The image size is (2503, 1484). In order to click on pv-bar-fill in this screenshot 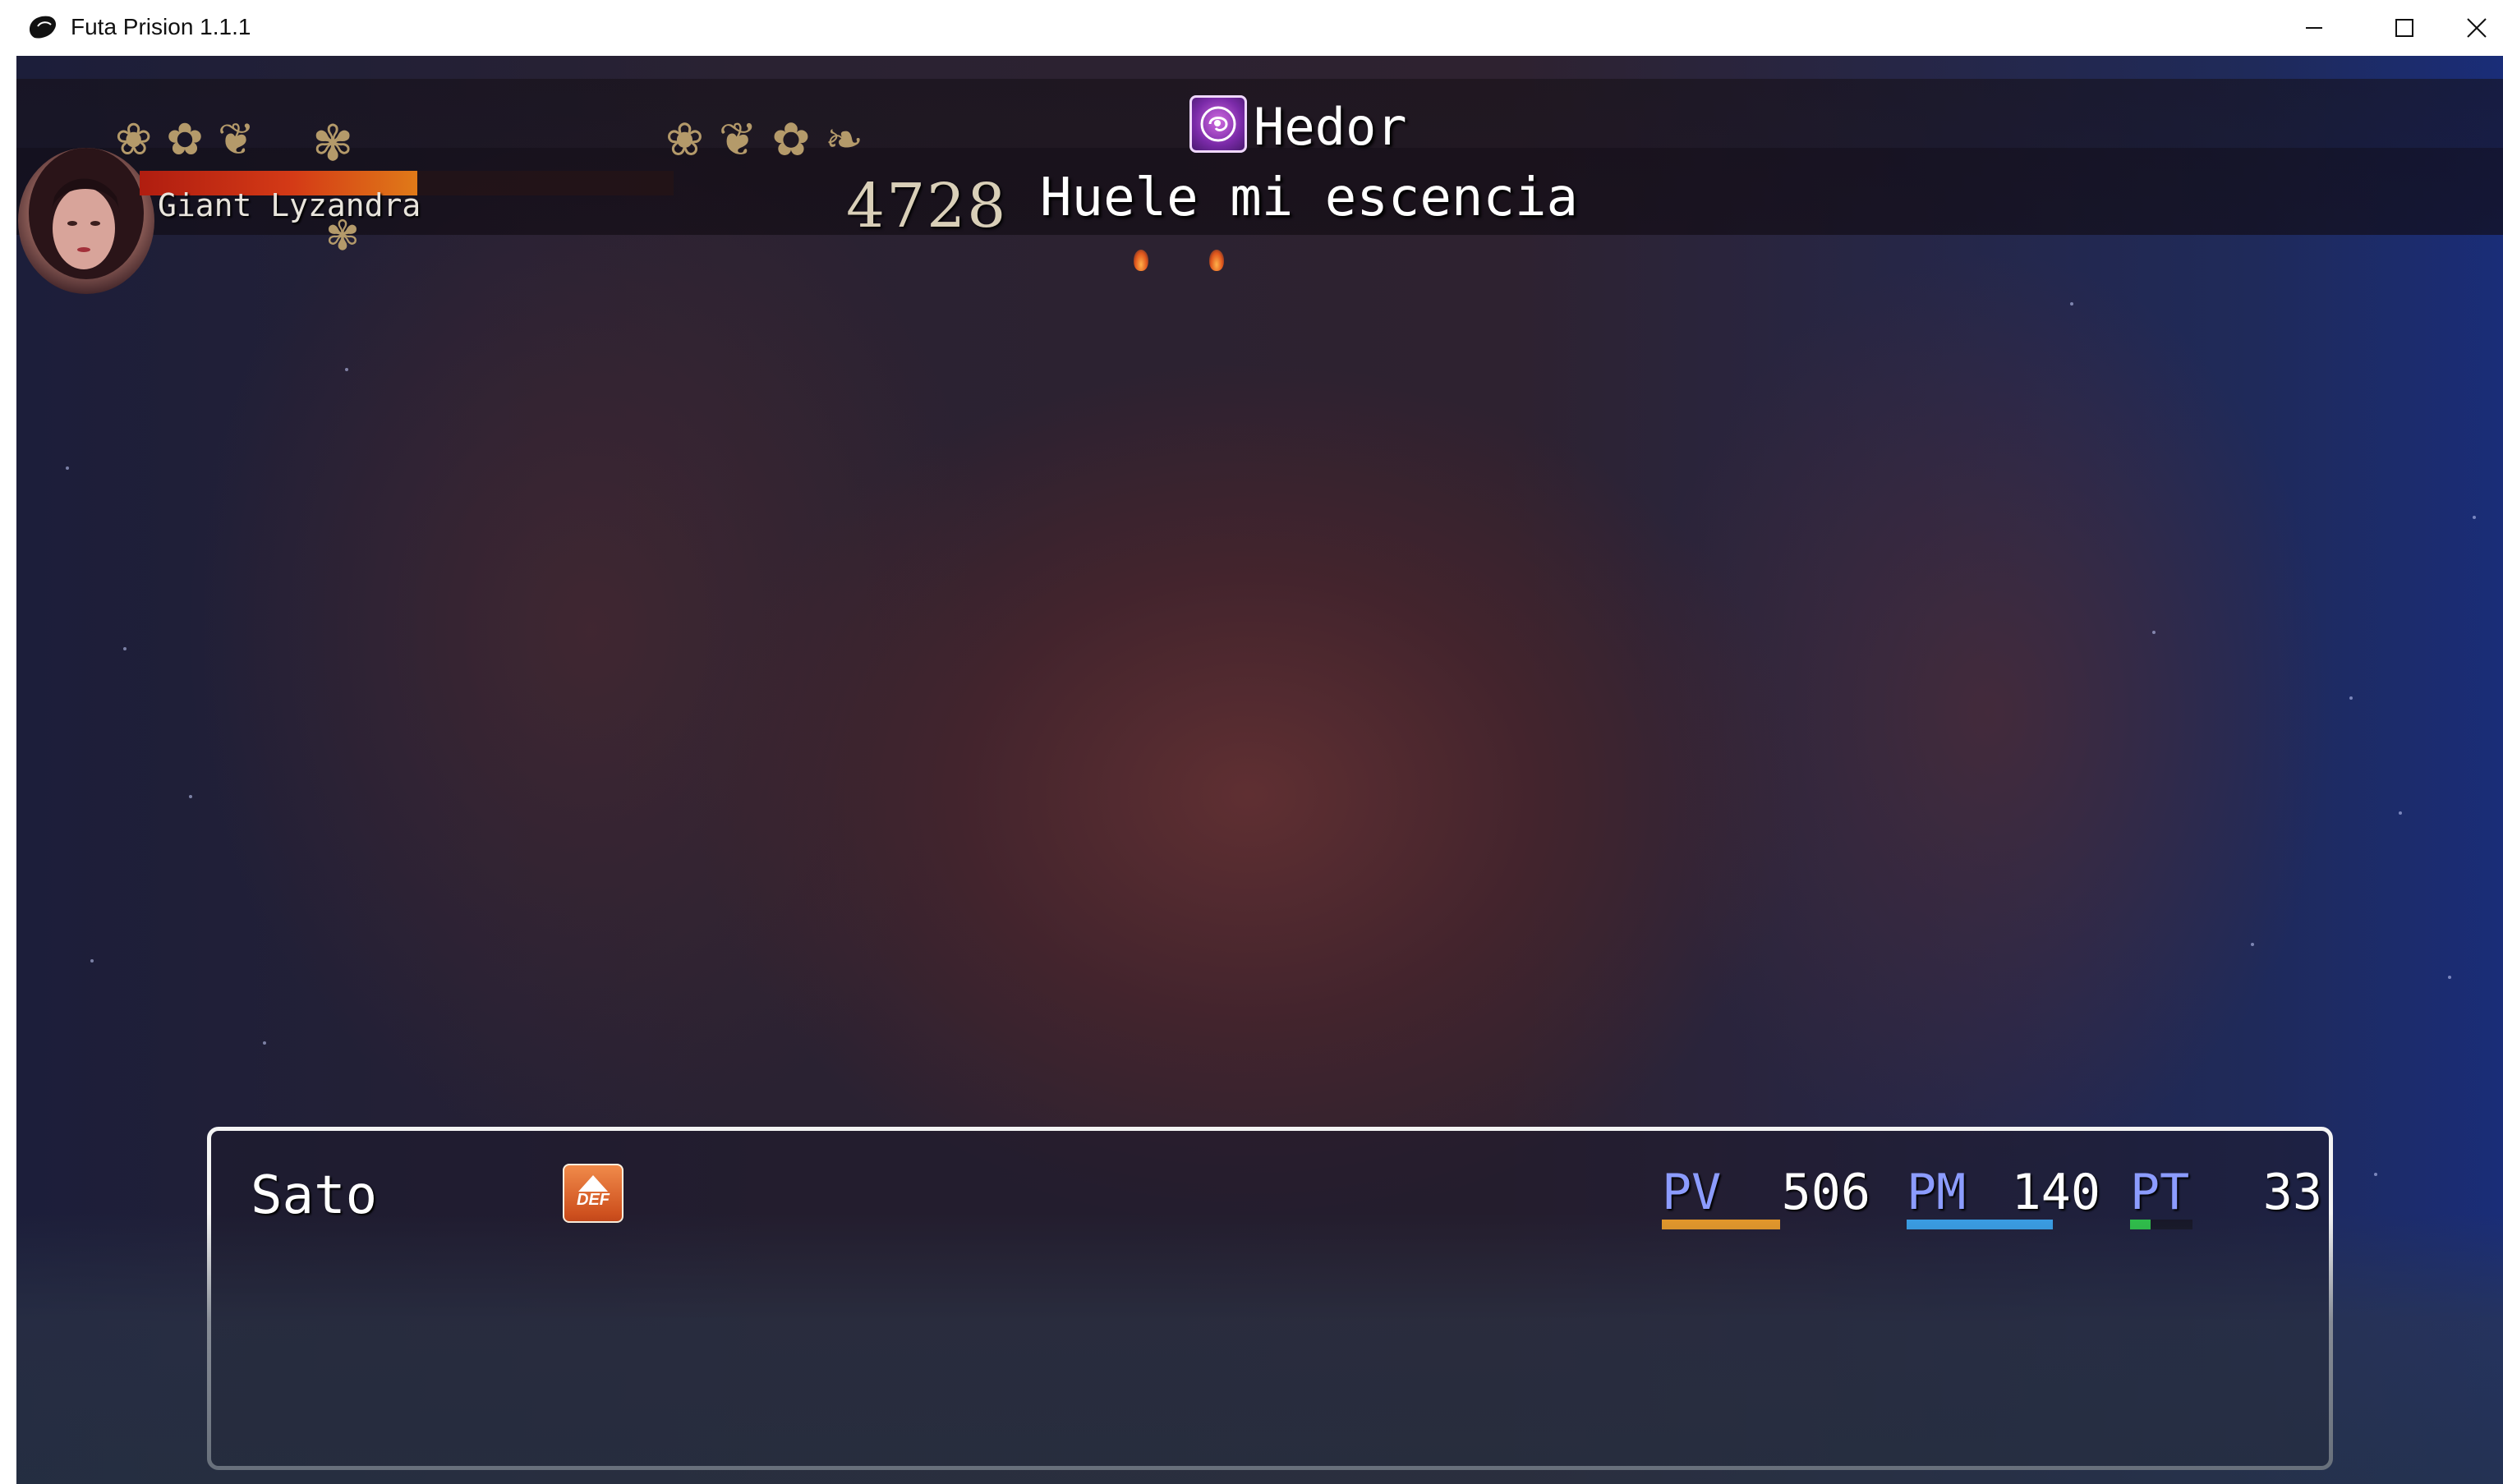, I will do `click(1721, 1224)`.